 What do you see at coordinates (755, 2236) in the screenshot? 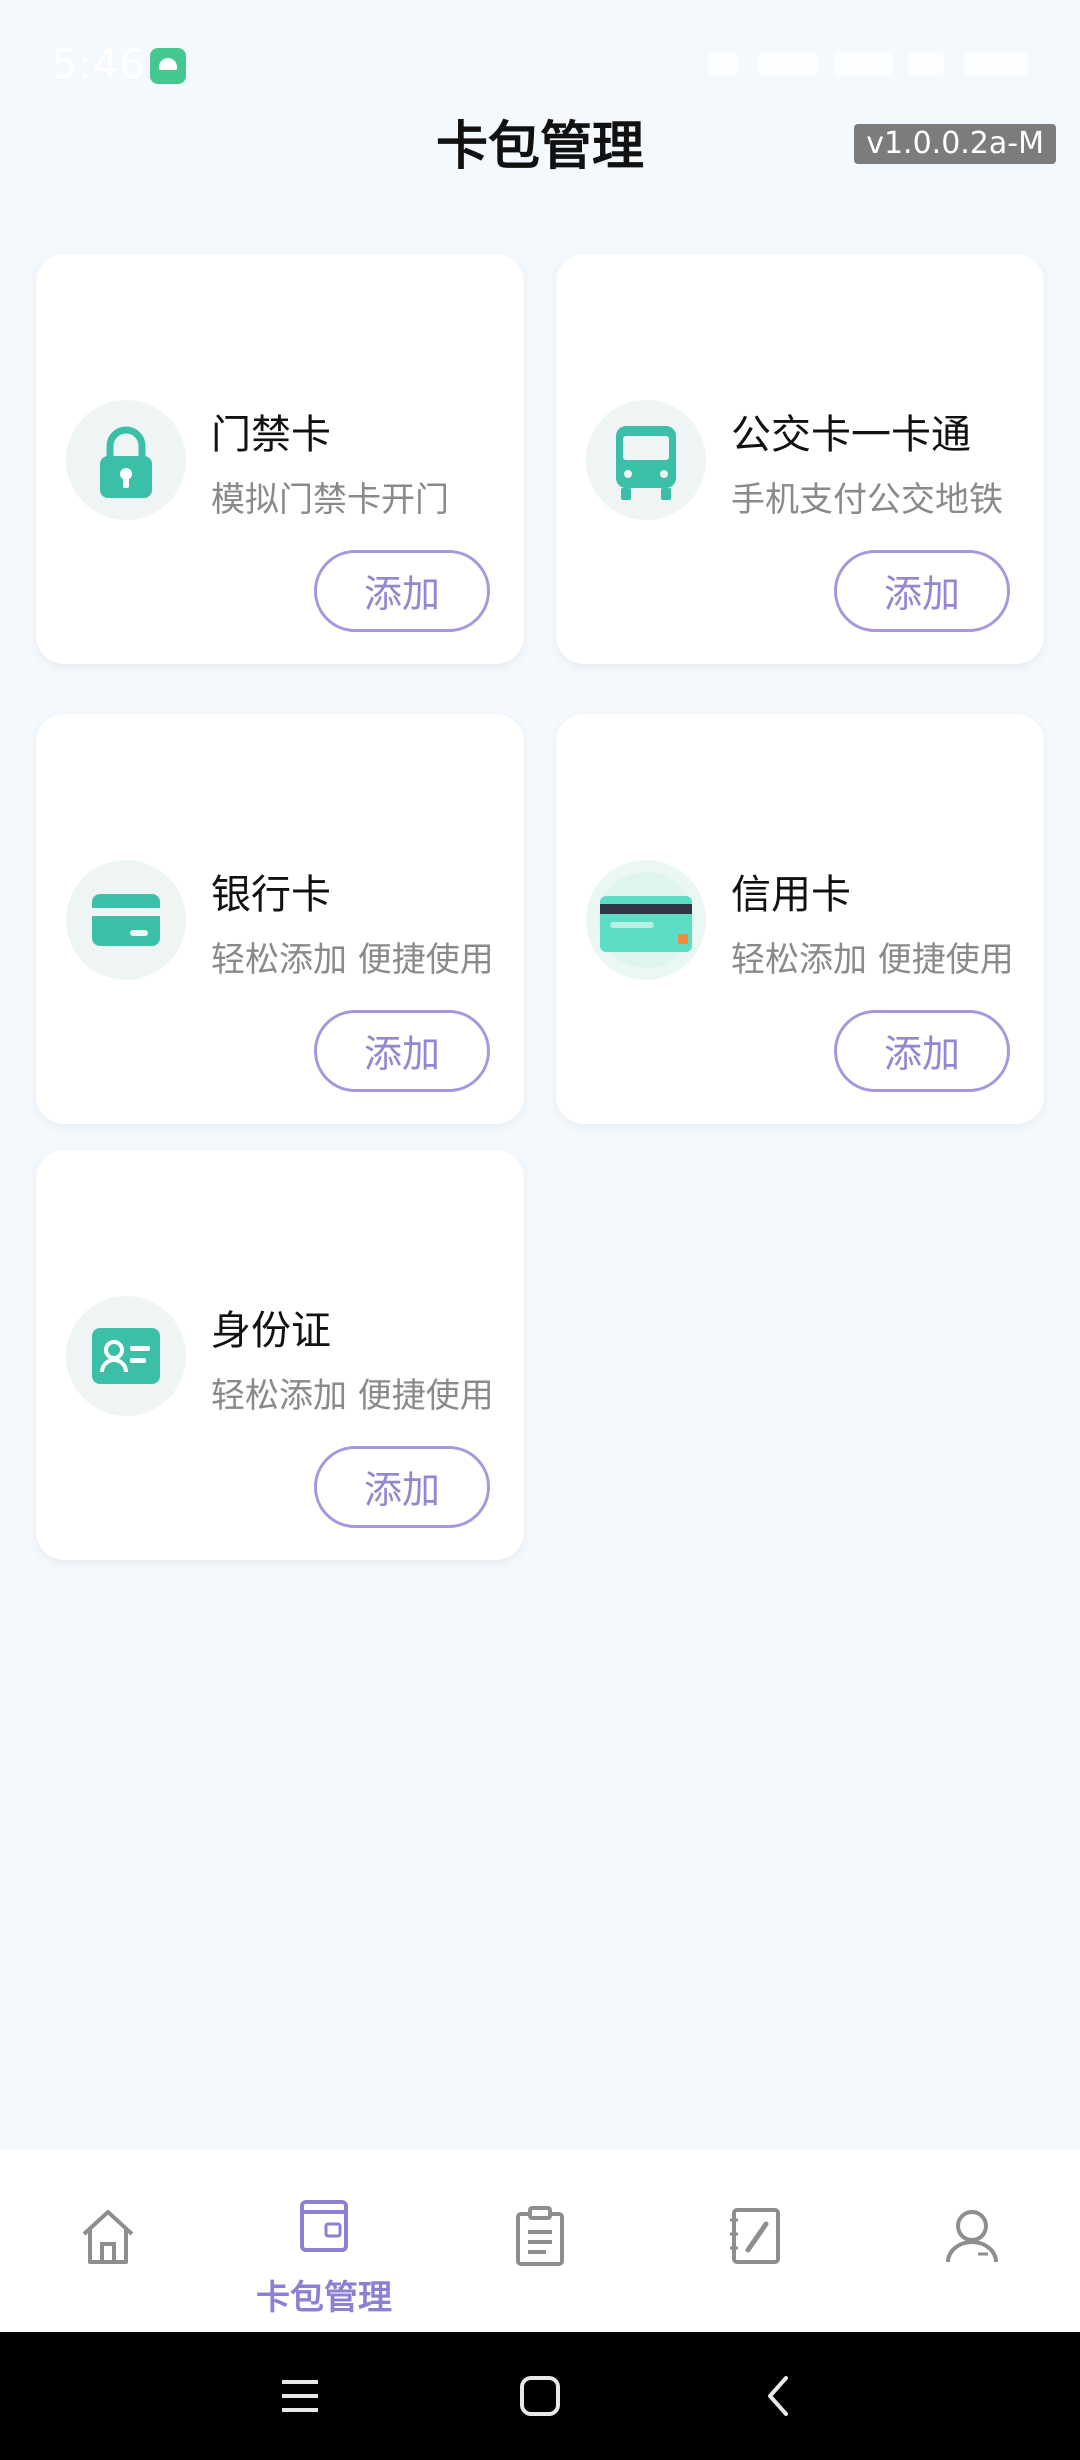
I see `edit-icon` at bounding box center [755, 2236].